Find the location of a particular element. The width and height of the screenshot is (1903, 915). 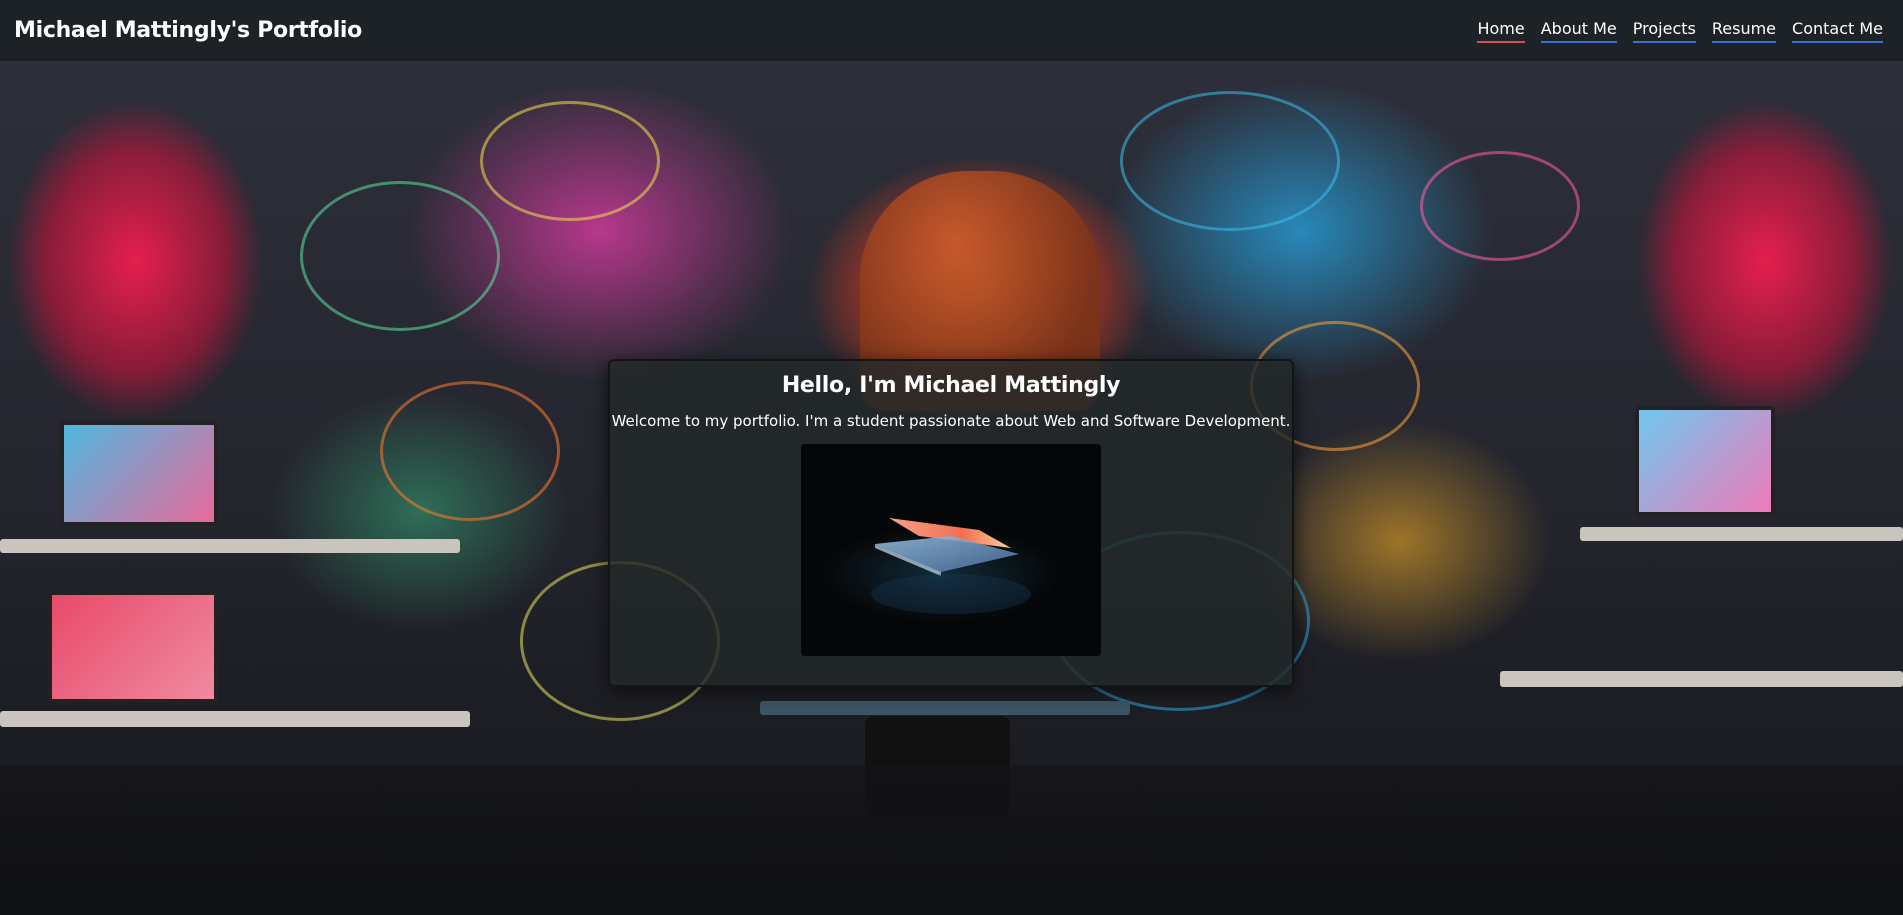

hero-laptop-image is located at coordinates (951, 550).